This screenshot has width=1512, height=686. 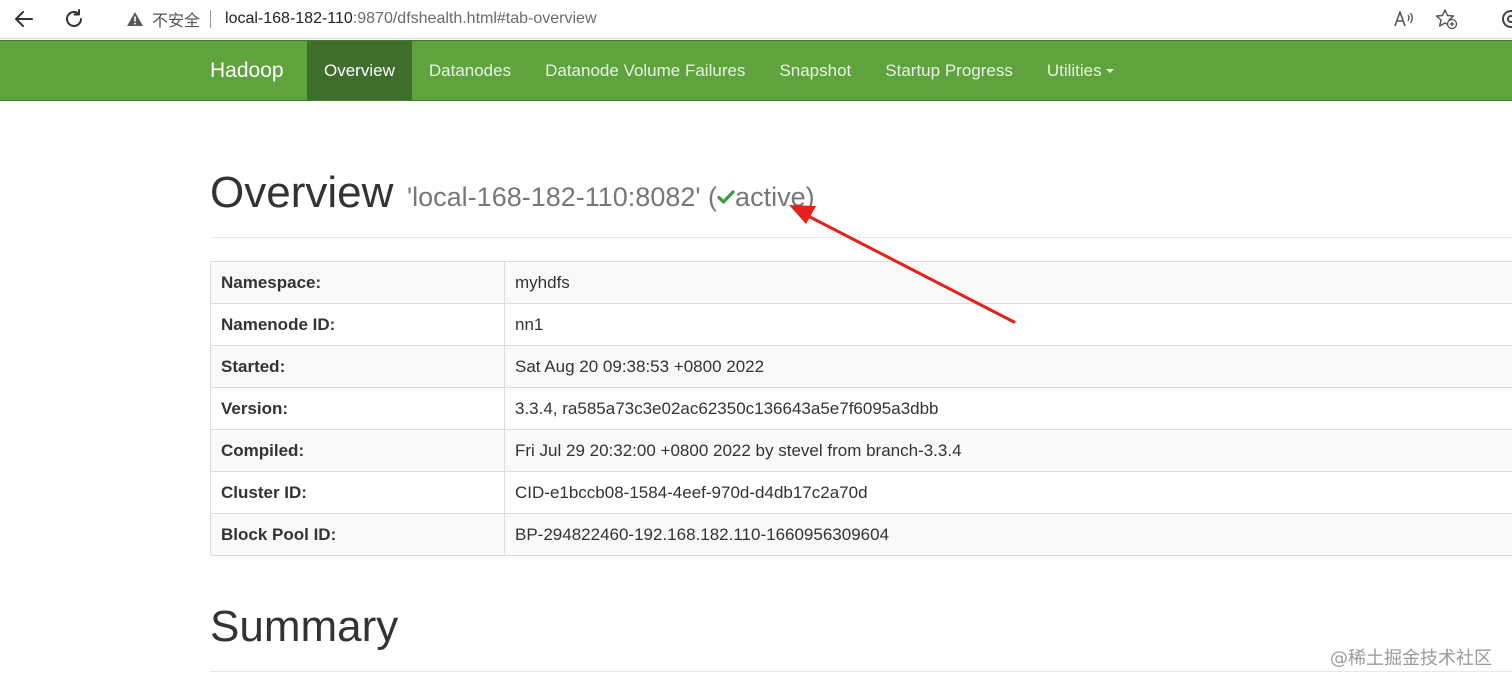 I want to click on row-label-namenode-id: Namenode ID:, so click(x=357, y=324).